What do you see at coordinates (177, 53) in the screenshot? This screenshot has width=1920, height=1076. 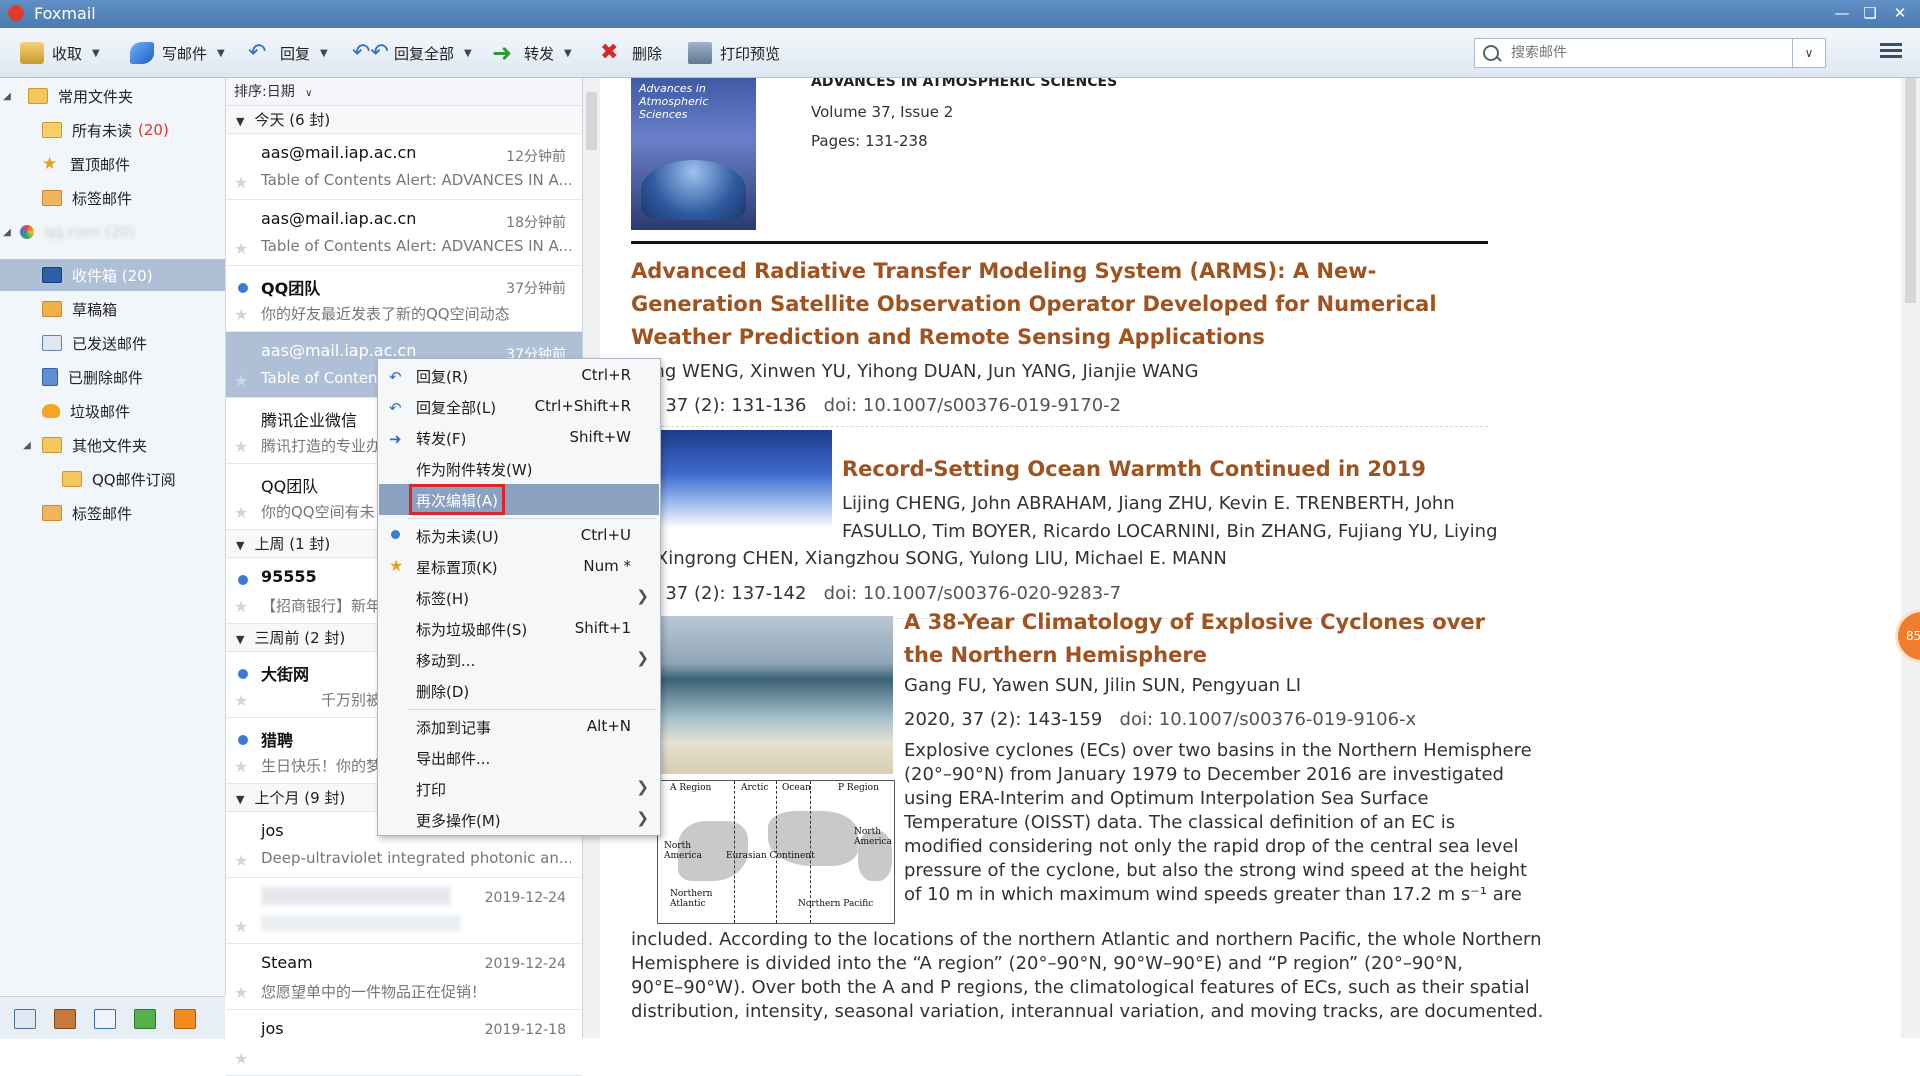 I see `compose-button: 写邮件 ▼` at bounding box center [177, 53].